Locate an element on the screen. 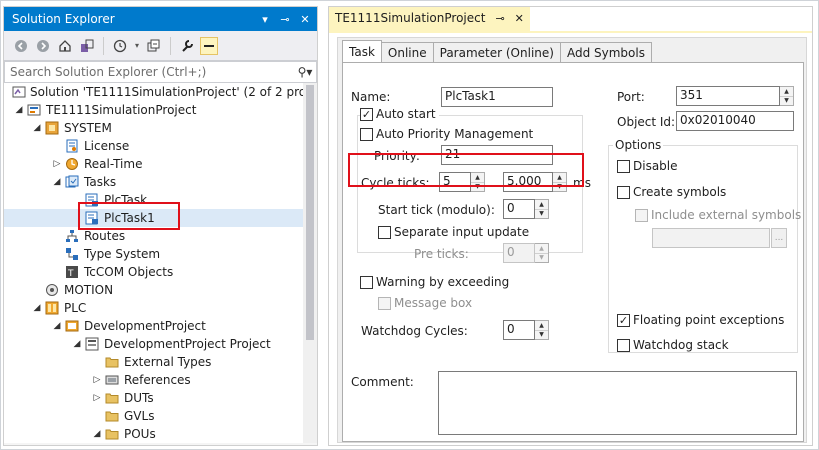  preview-icon is located at coordinates (209, 45).